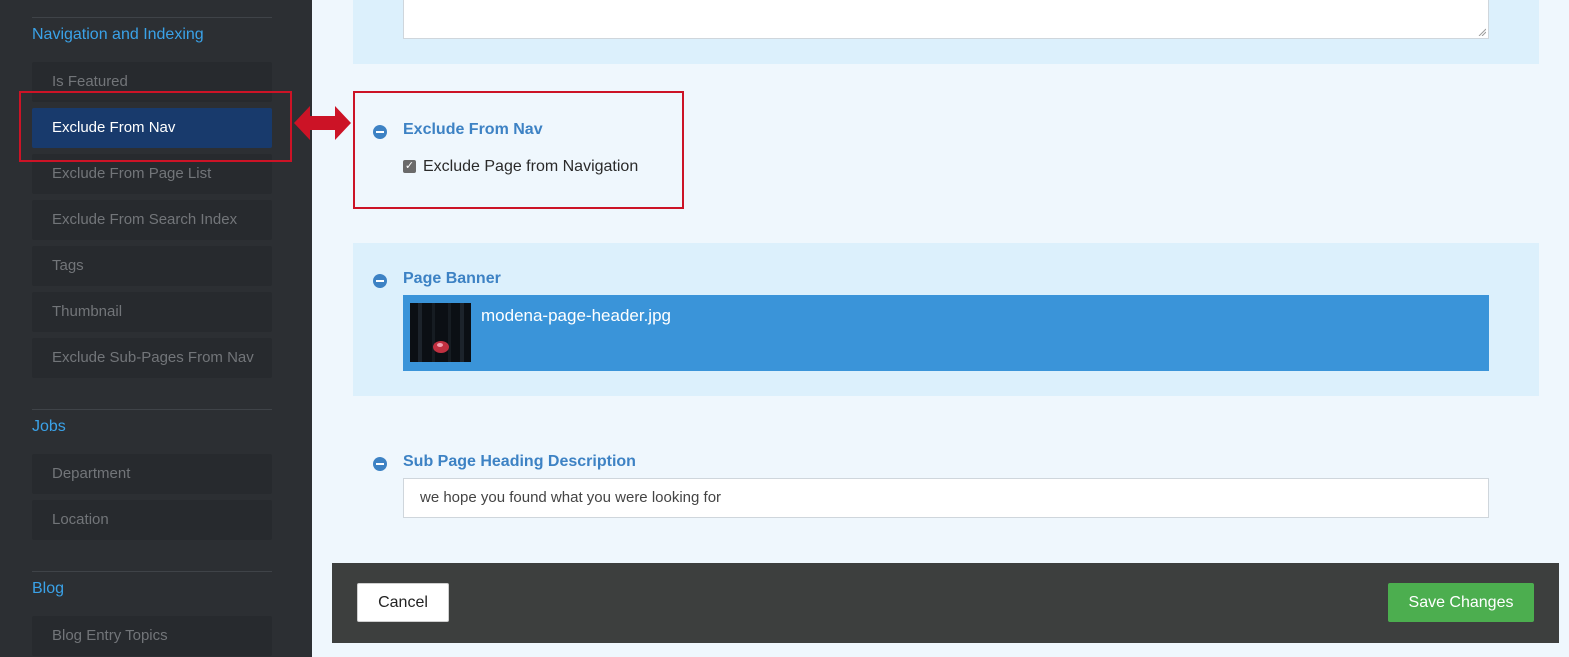 The image size is (1569, 657). I want to click on sidebar-group-blog: Blog, so click(48, 589).